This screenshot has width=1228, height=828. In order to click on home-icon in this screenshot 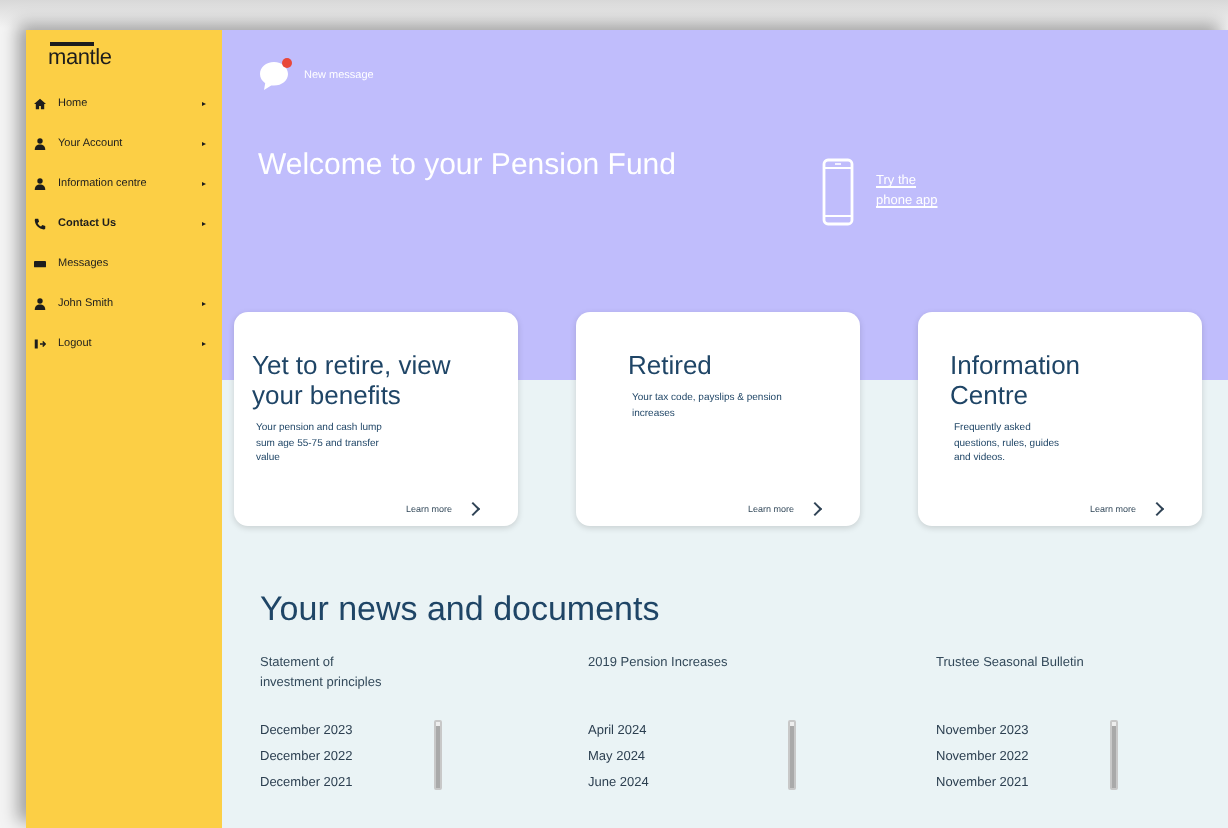, I will do `click(40, 104)`.